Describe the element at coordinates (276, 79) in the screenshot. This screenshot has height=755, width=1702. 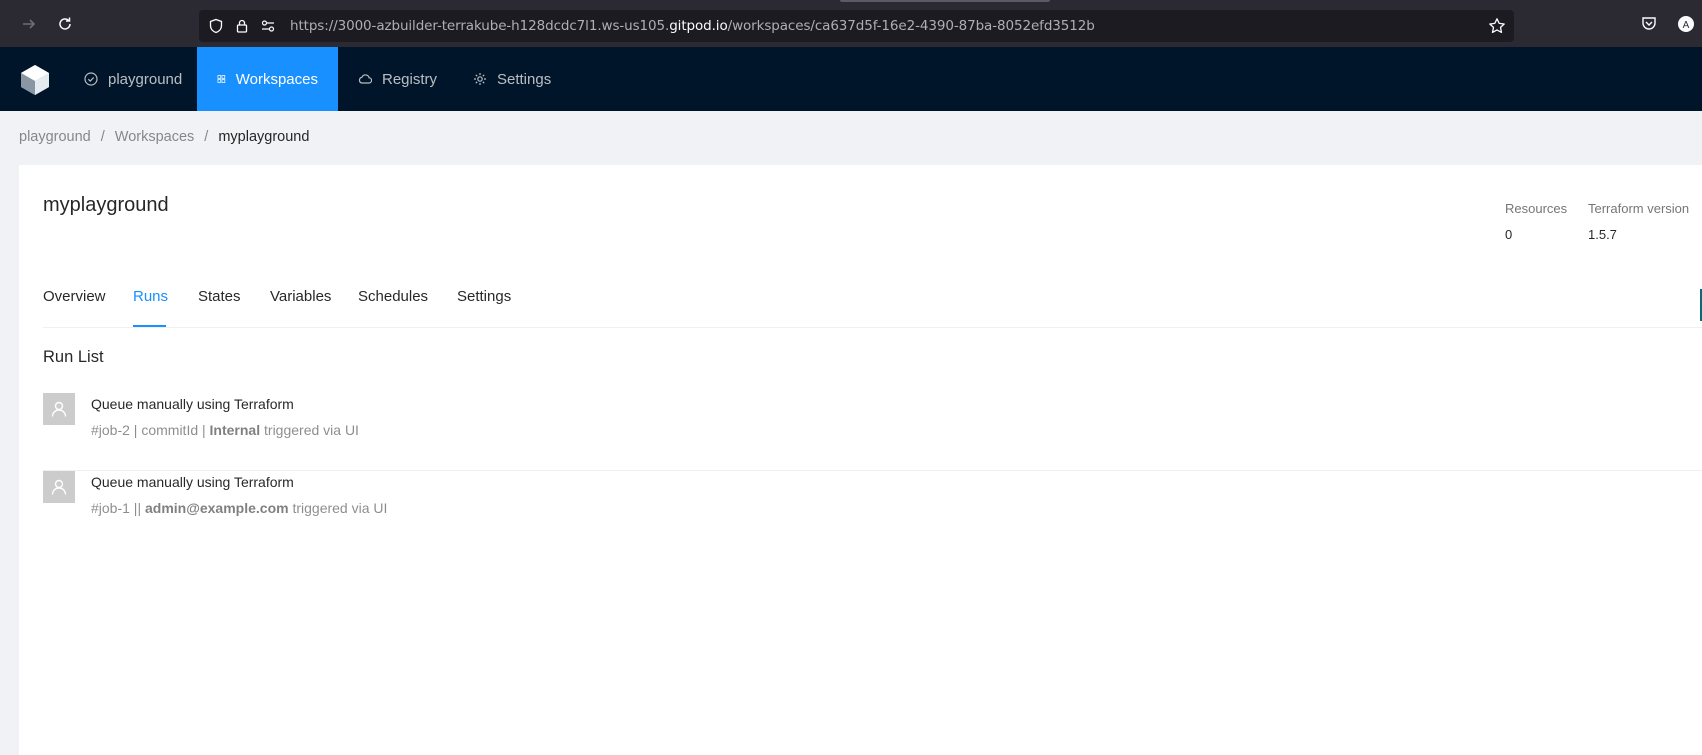
I see `menu-item-label: Workspaces` at that location.